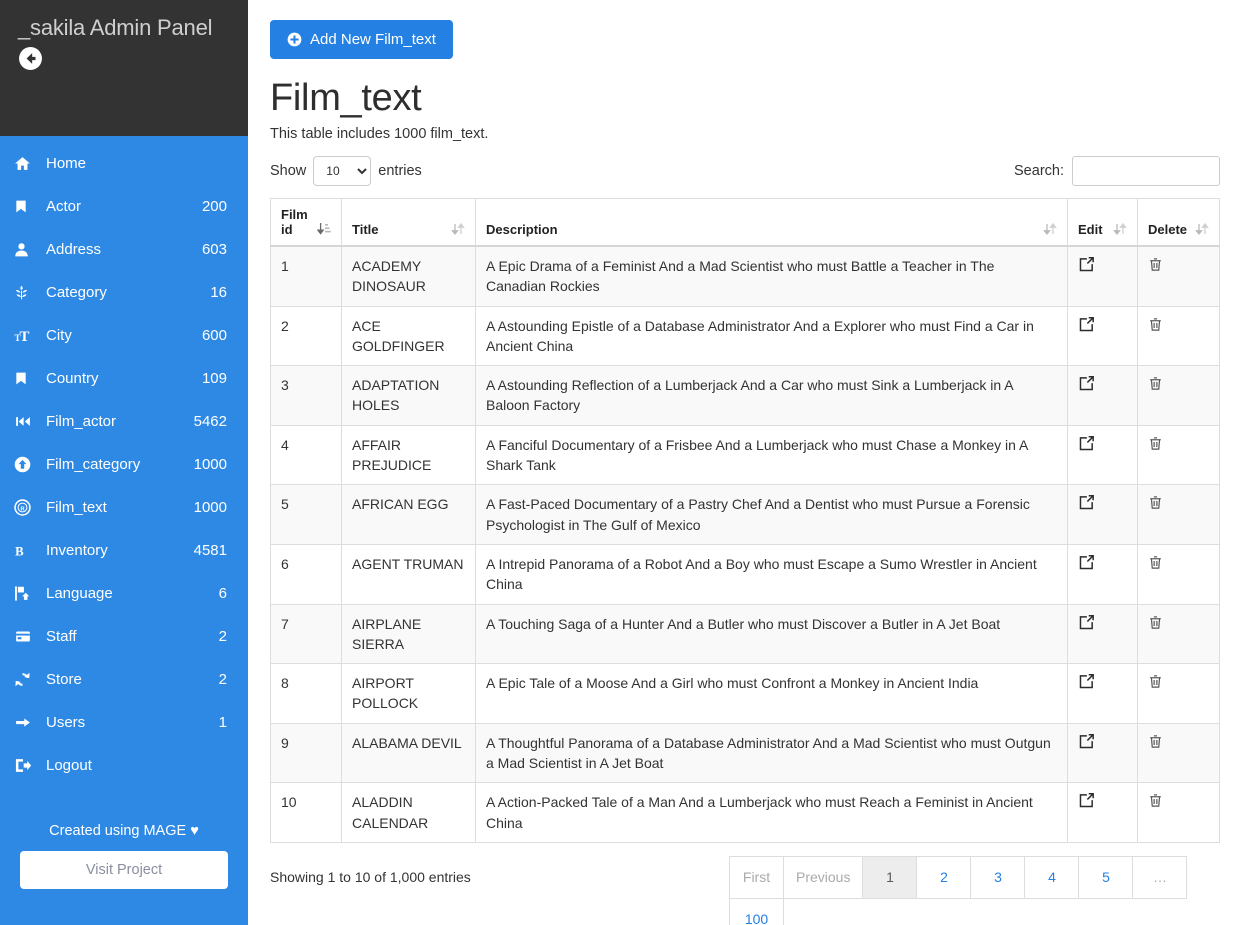  Describe the element at coordinates (93, 464) in the screenshot. I see `sidebar-item-label: Film_category` at that location.